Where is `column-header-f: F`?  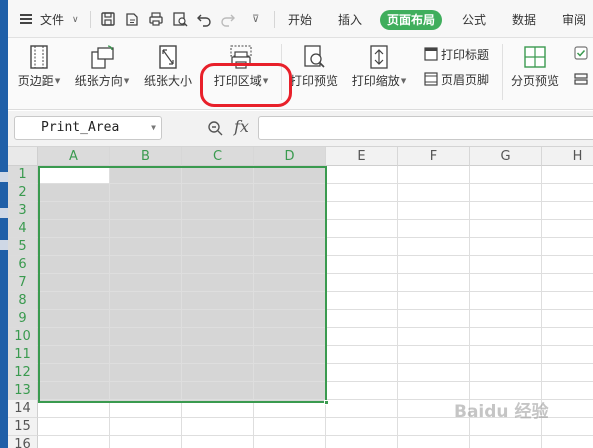 column-header-f: F is located at coordinates (434, 156).